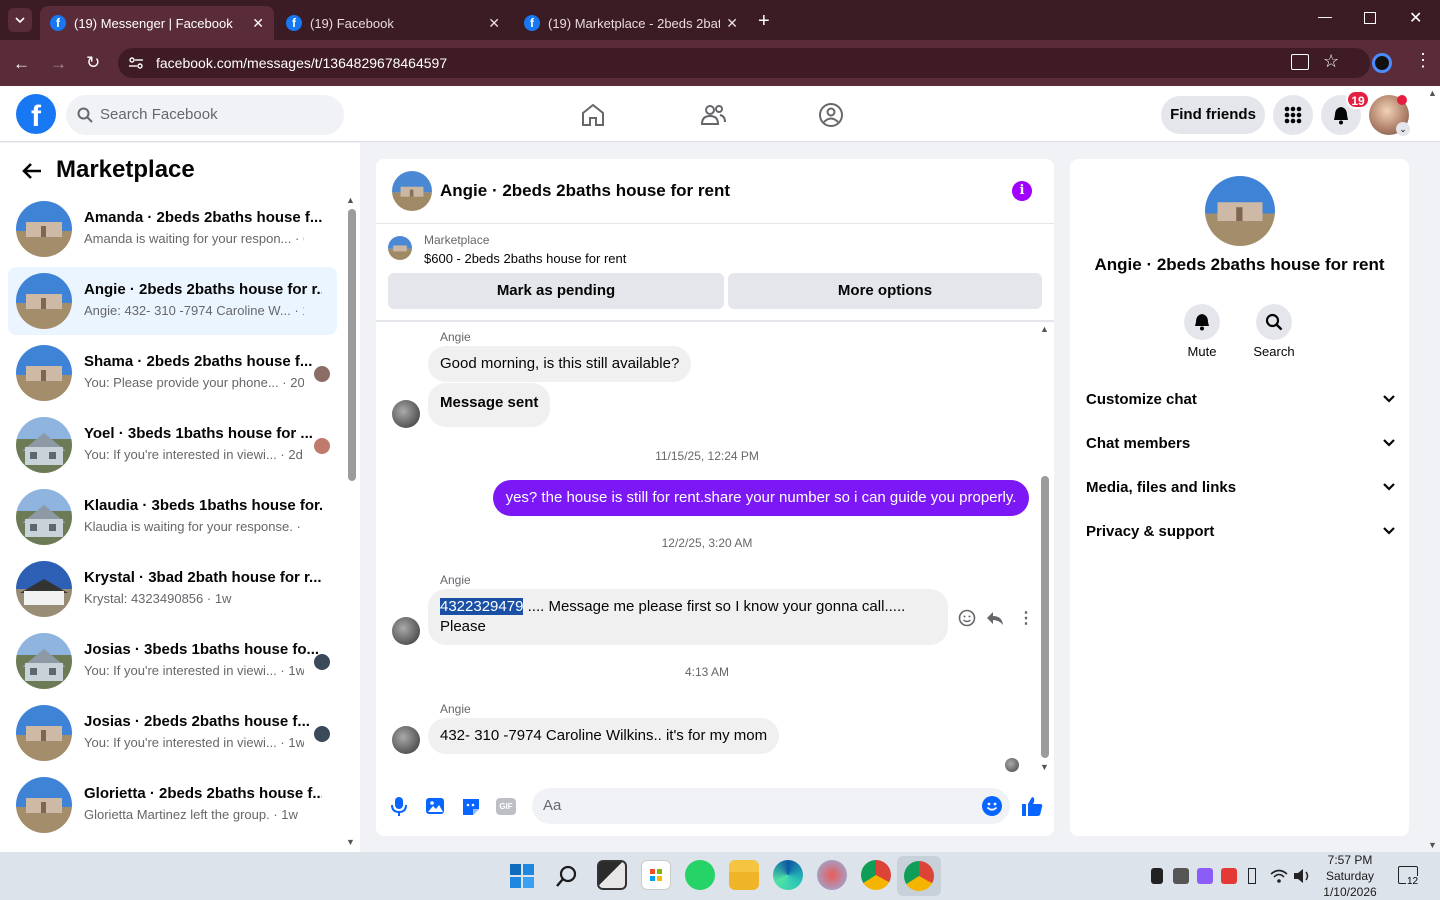 Image resolution: width=1440 pixels, height=900 pixels. What do you see at coordinates (1325, 16) in the screenshot?
I see `minimize-window-button: —` at bounding box center [1325, 16].